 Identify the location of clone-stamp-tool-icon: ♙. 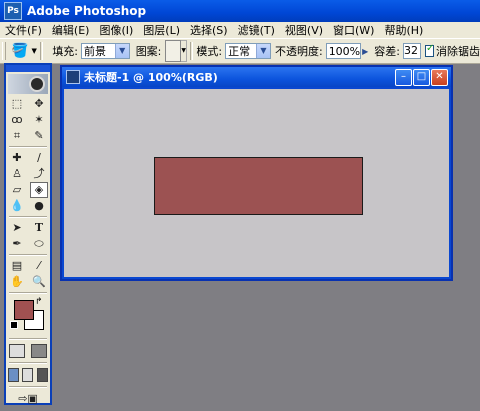
(17, 174).